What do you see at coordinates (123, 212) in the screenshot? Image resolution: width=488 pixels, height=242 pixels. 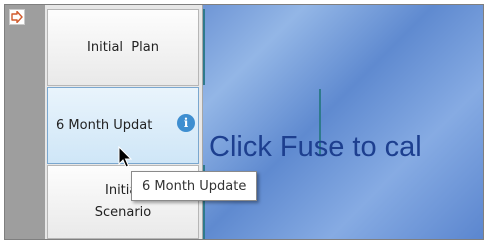 I see `plan-button-label-line2: Scenario` at bounding box center [123, 212].